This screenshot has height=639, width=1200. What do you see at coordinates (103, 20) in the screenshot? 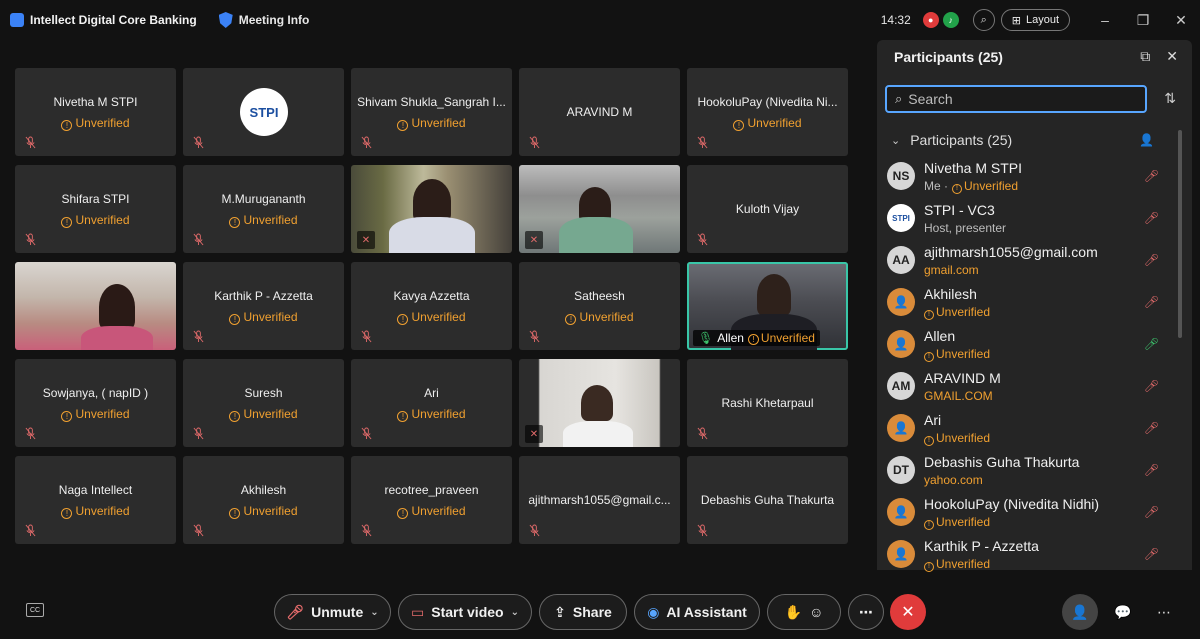
I see `app-title: Intellect Digital Core Banking` at bounding box center [103, 20].